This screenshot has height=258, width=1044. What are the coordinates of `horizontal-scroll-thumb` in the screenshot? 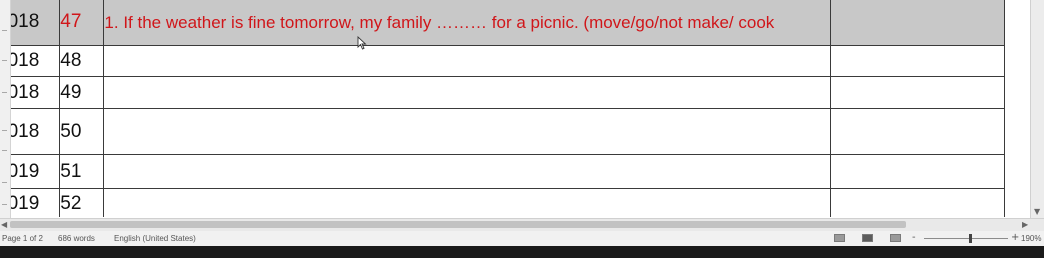 It's located at (458, 224).